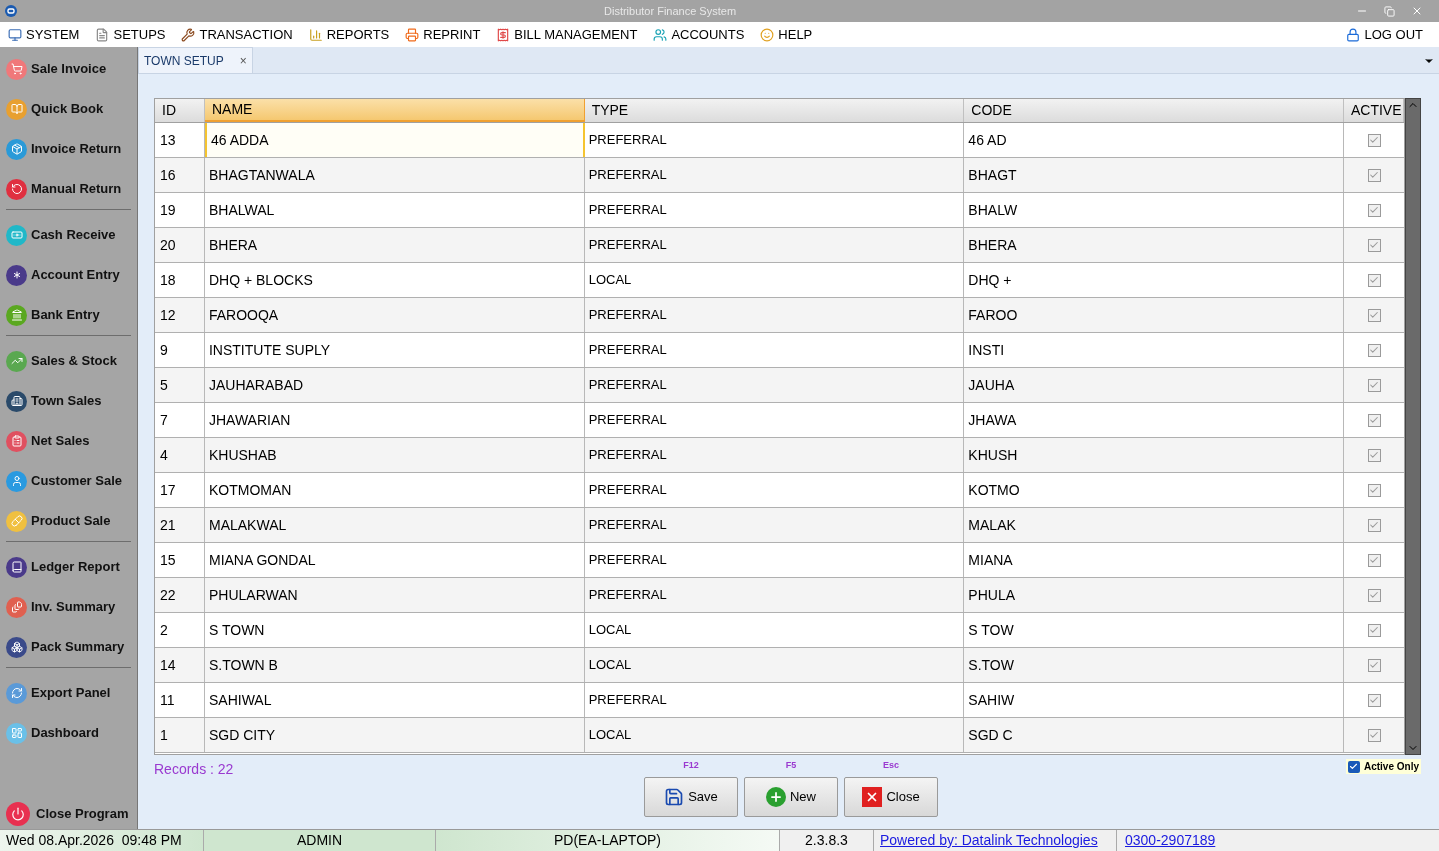 The width and height of the screenshot is (1439, 851). What do you see at coordinates (180, 245) in the screenshot?
I see `table-cell: 20` at bounding box center [180, 245].